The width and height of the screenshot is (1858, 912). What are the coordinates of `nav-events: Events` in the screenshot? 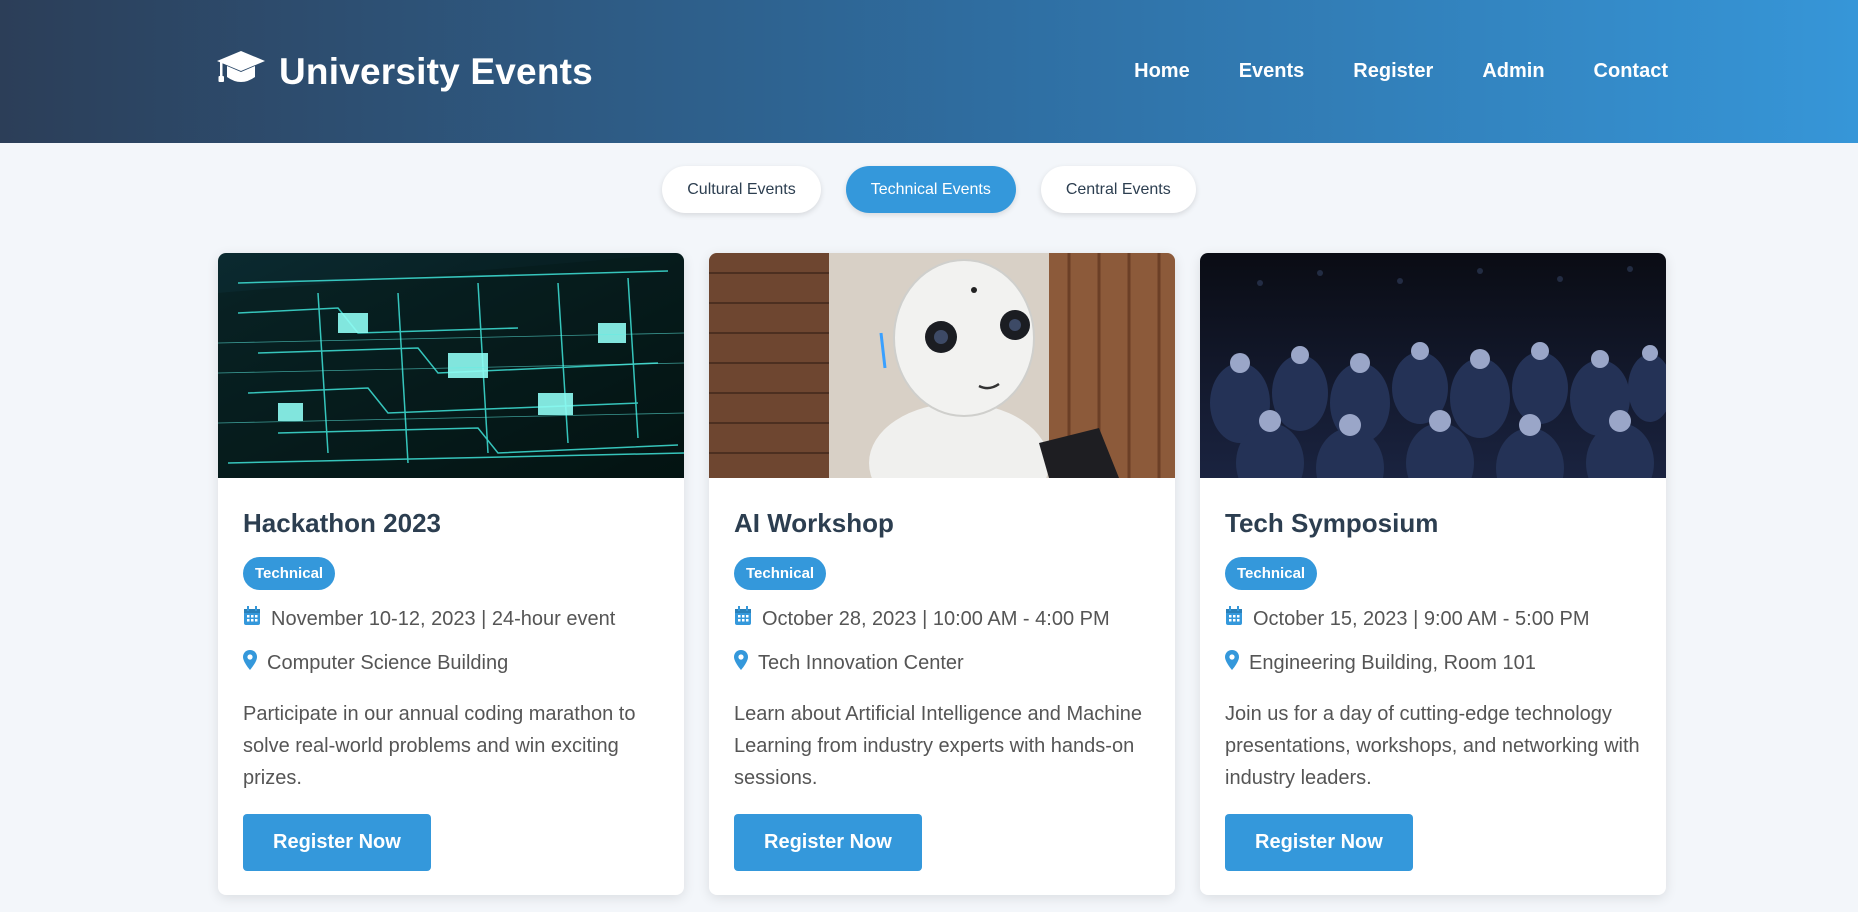 It's located at (1272, 71).